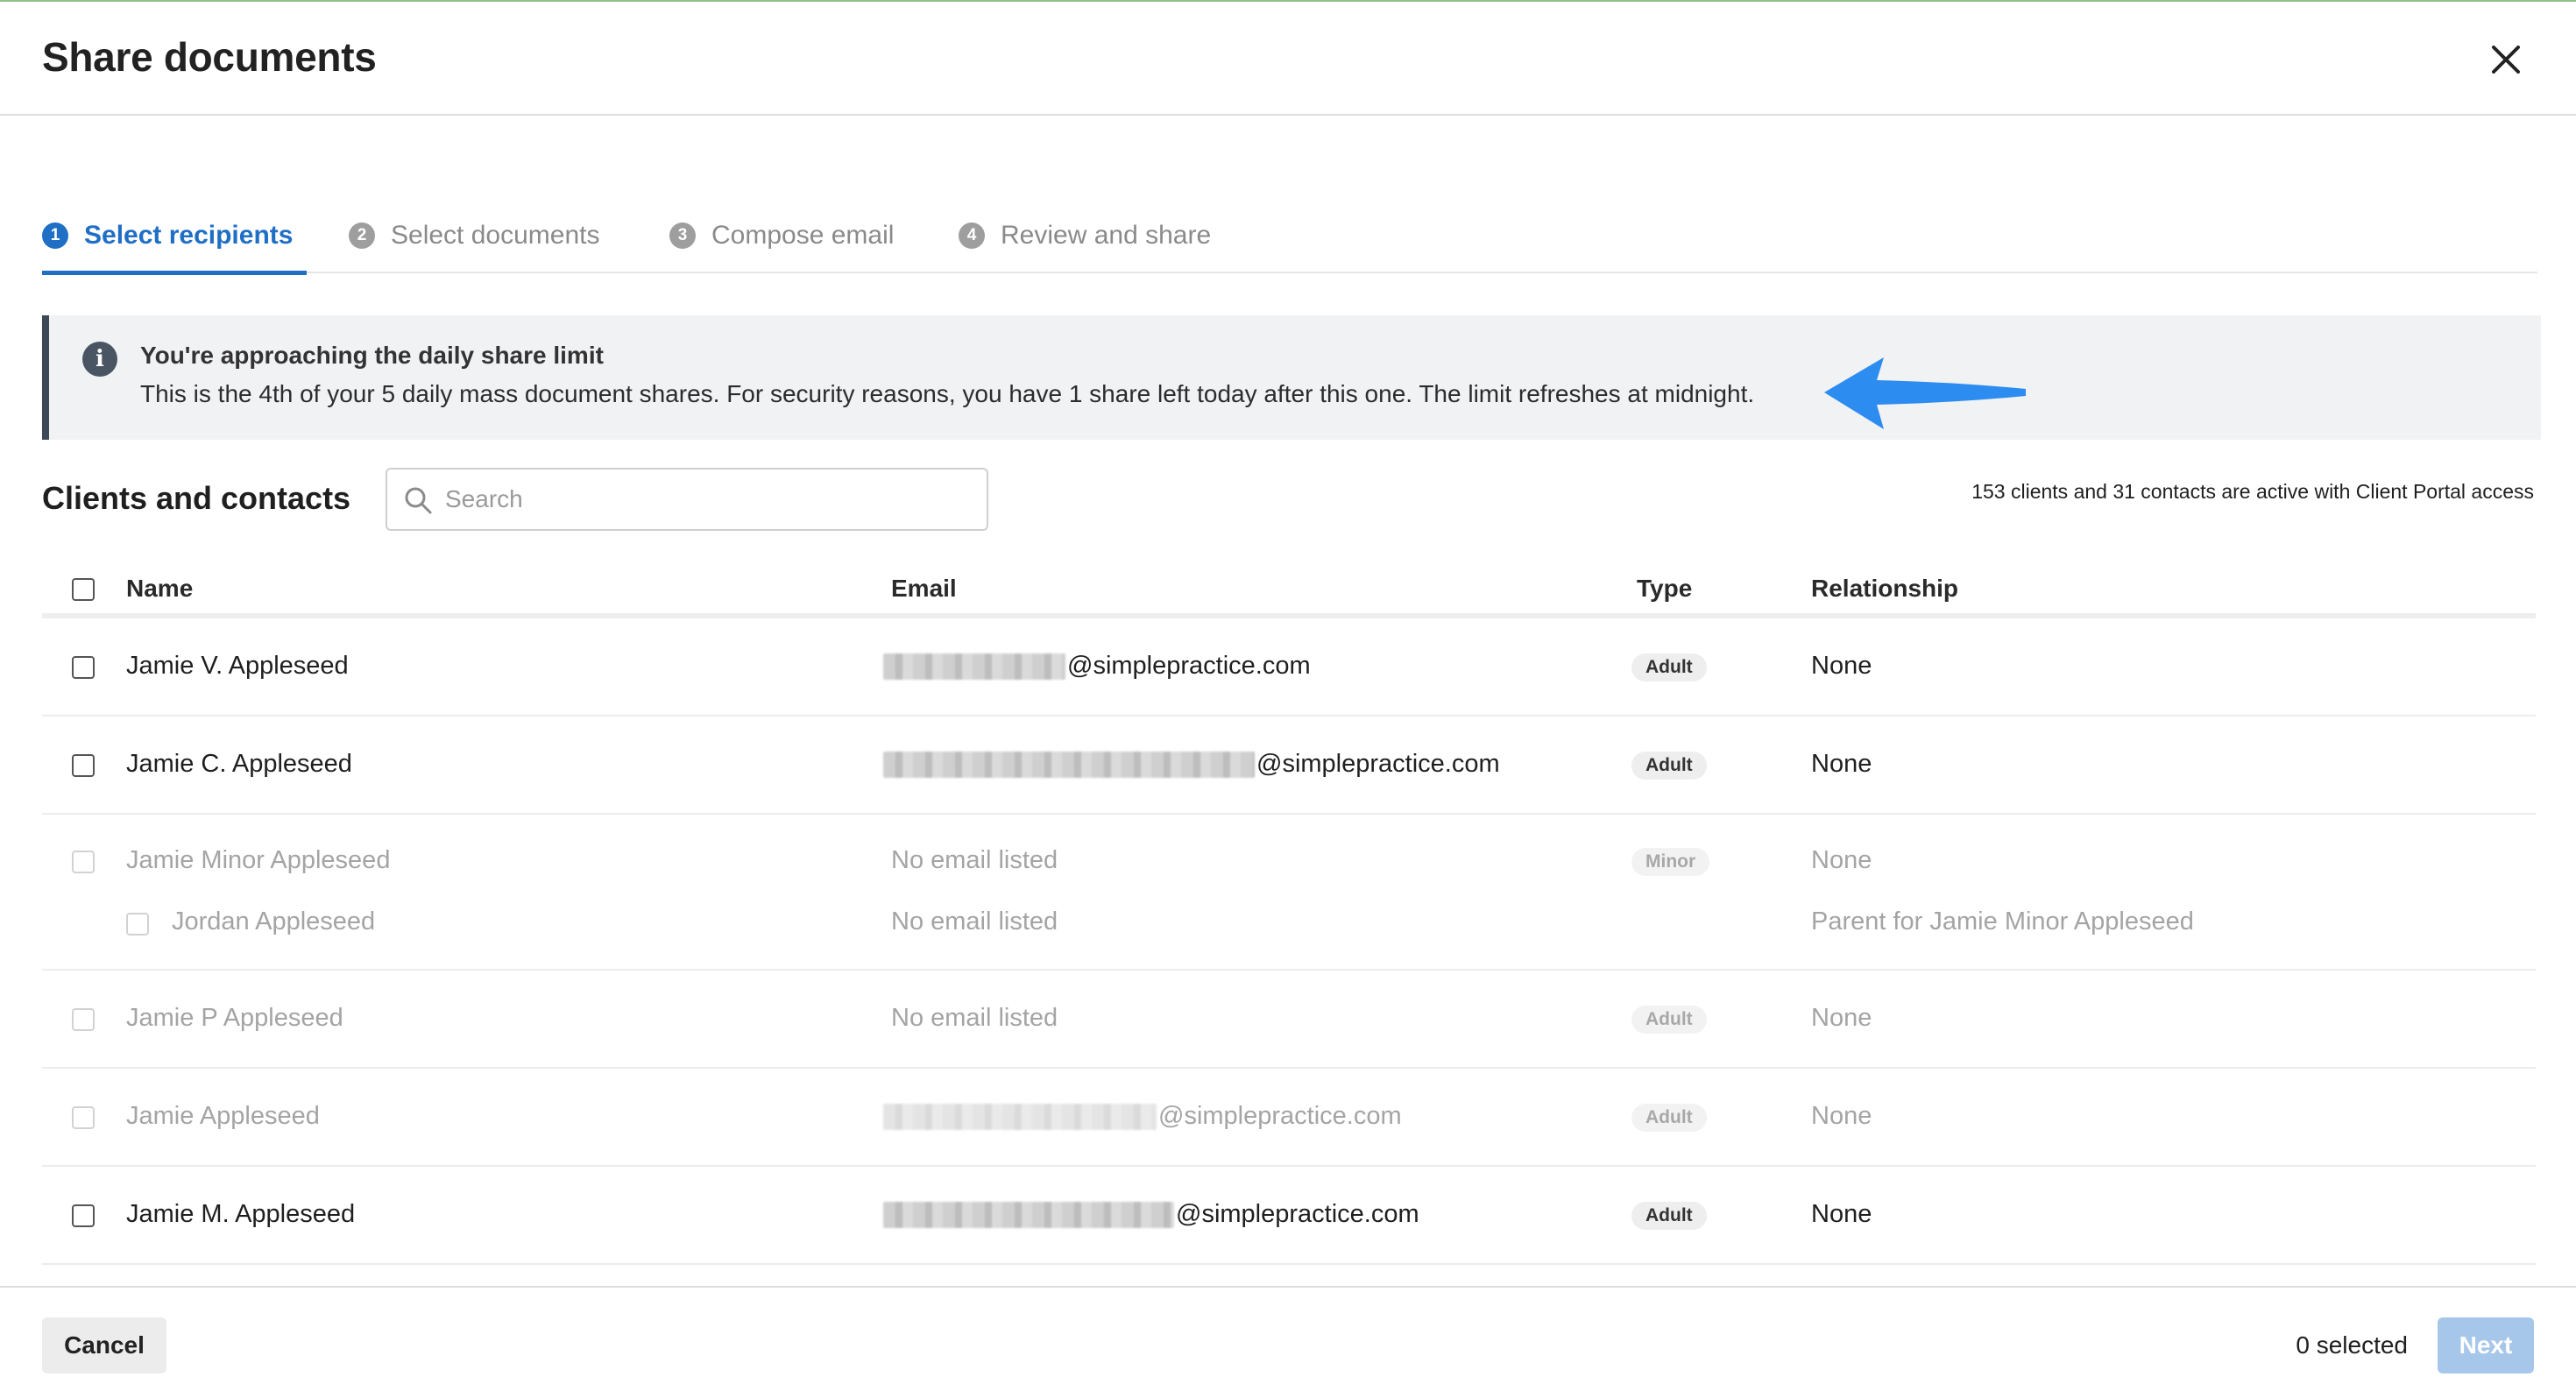 The image size is (2576, 1398). I want to click on step-compose-email: 3 Compose email, so click(781, 242).